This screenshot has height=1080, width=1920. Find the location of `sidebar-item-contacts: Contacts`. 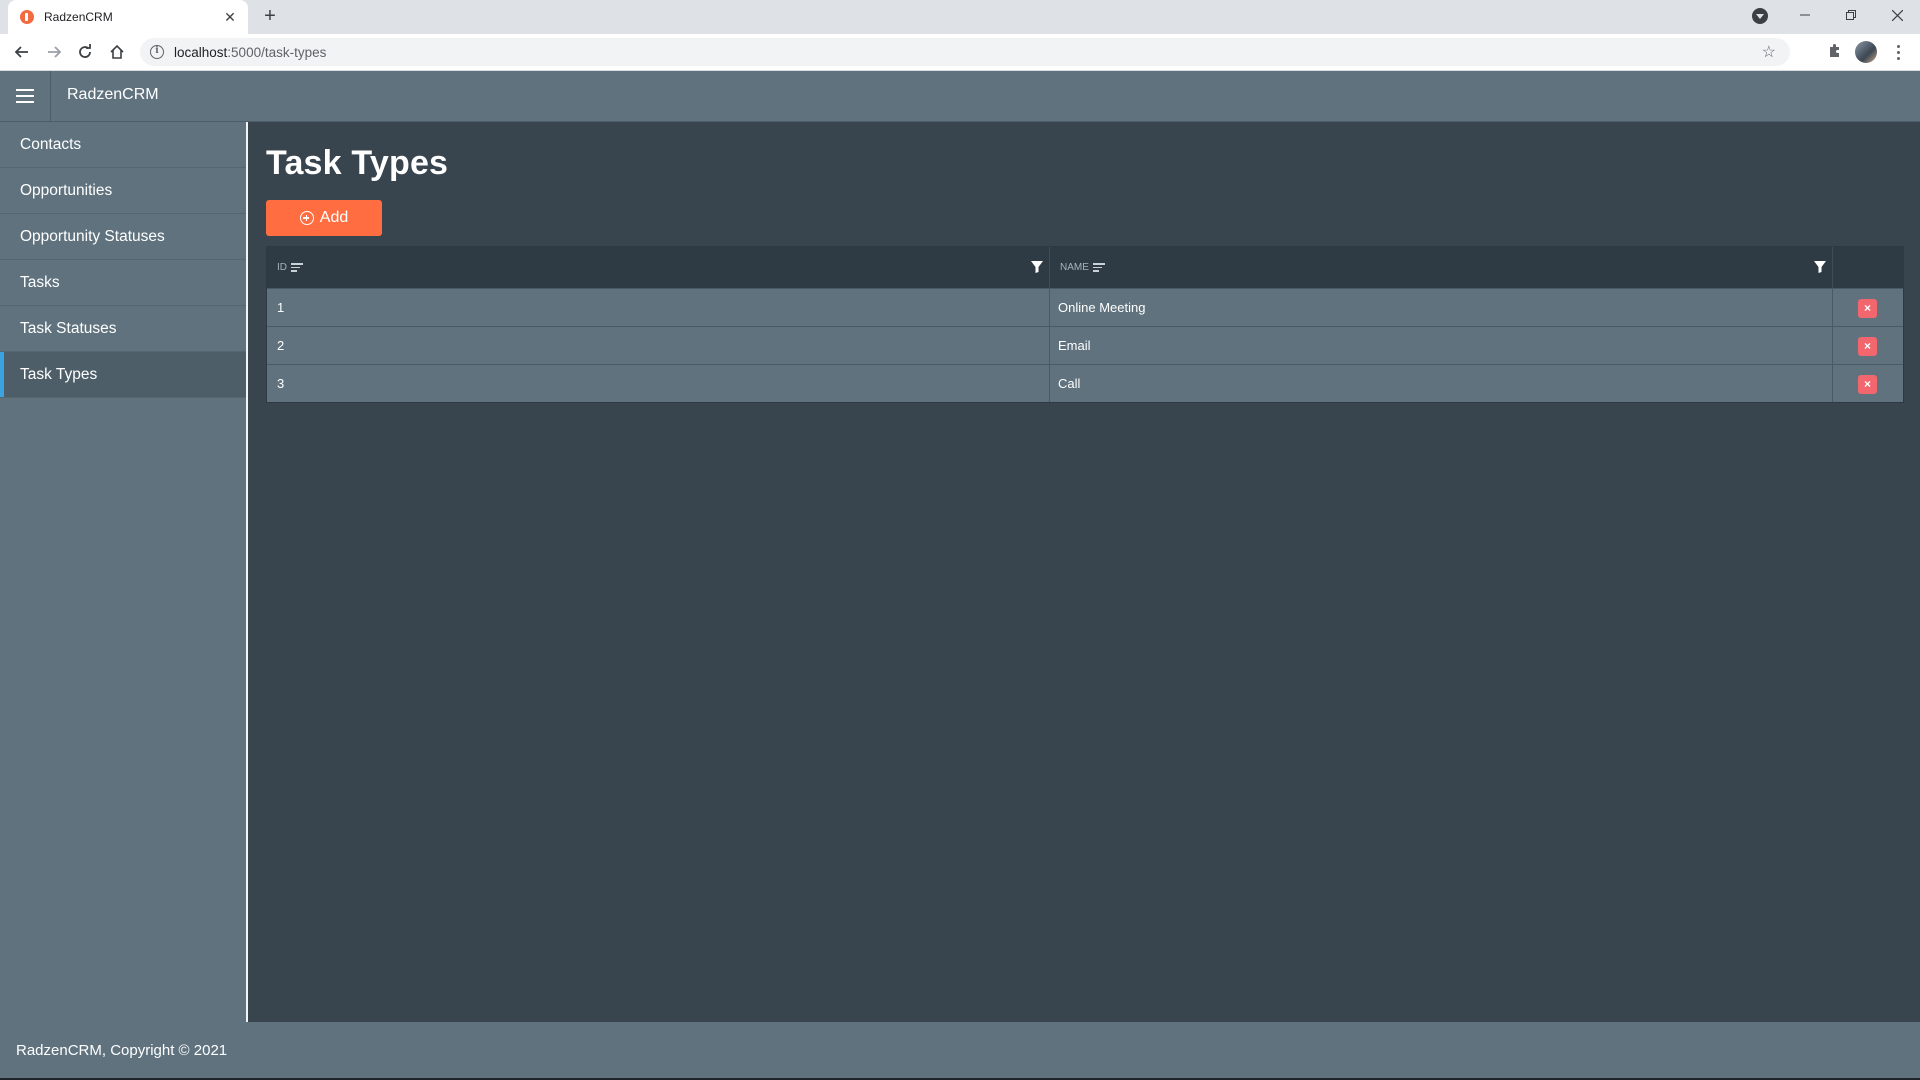

sidebar-item-contacts: Contacts is located at coordinates (123, 145).